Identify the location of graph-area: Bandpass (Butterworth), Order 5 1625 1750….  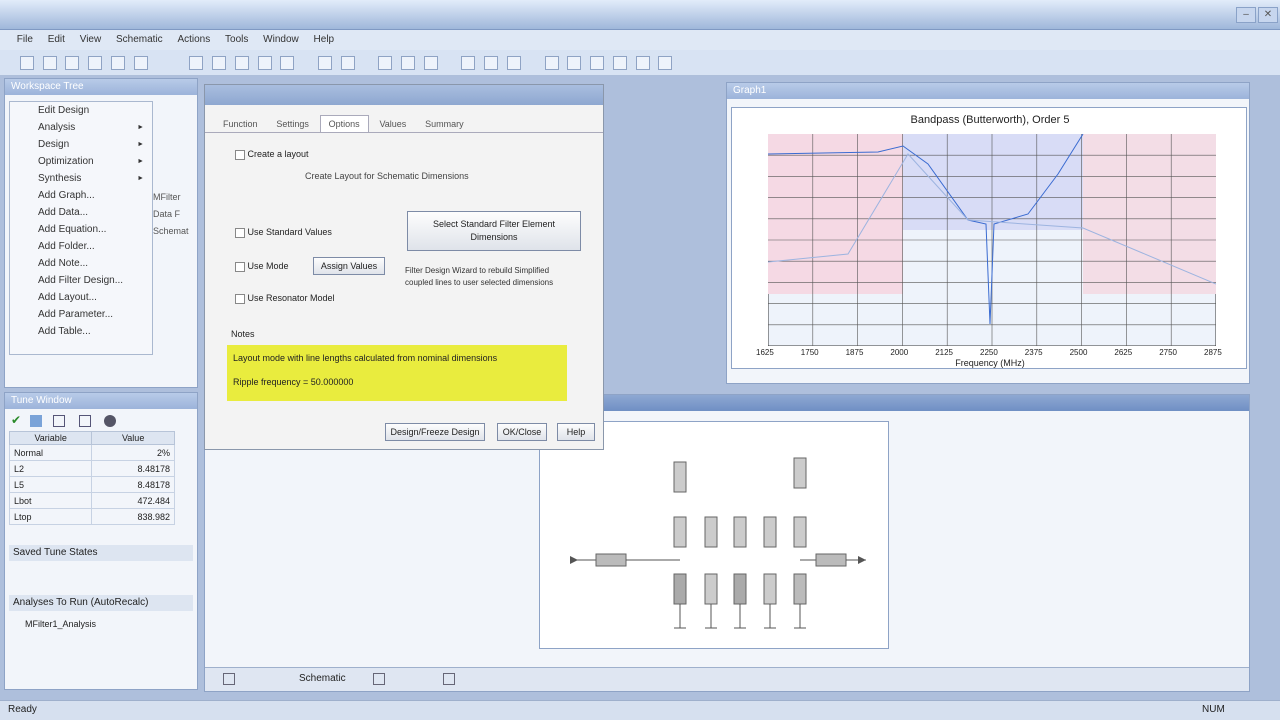
(989, 238).